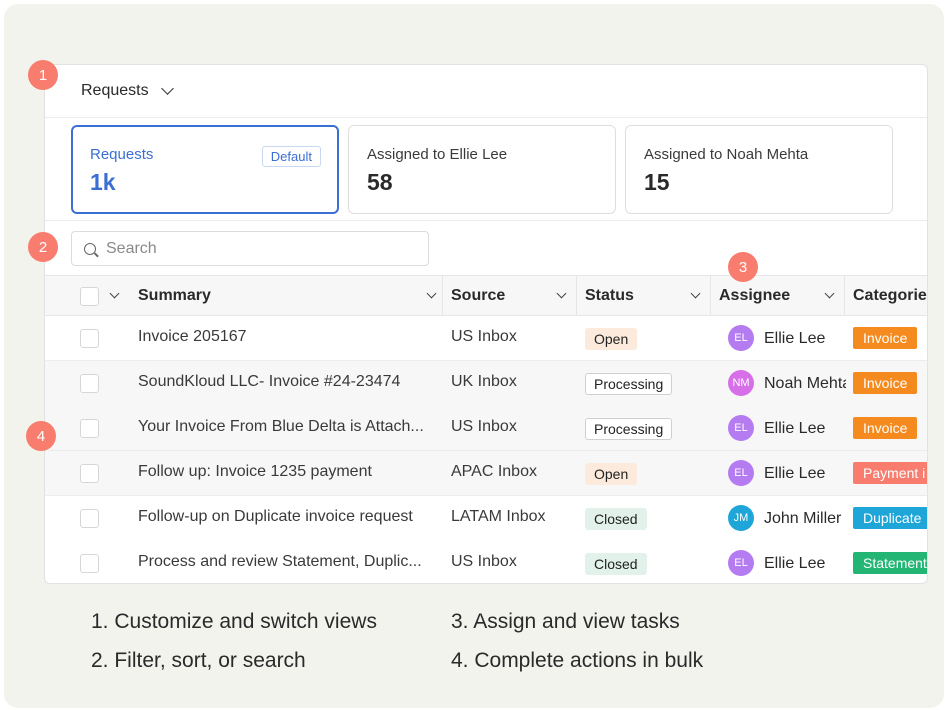 The height and width of the screenshot is (710, 946). Describe the element at coordinates (890, 518) in the screenshot. I see `category-tag: Duplicate` at that location.